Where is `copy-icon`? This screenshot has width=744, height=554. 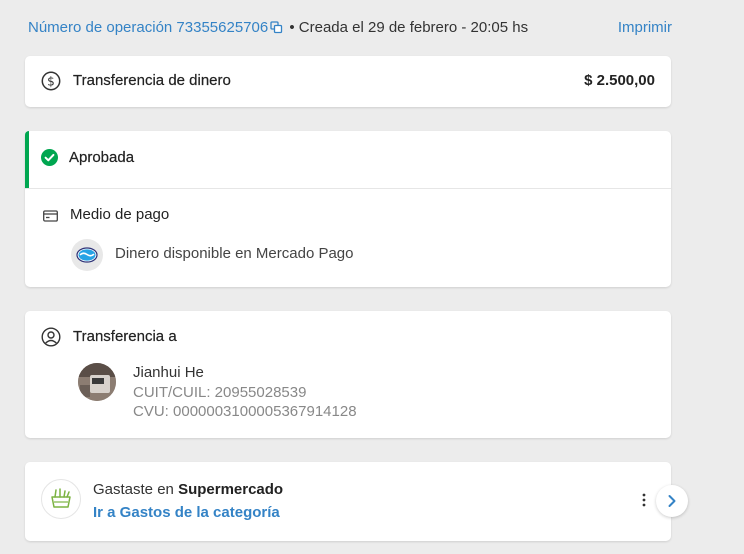 copy-icon is located at coordinates (276, 30).